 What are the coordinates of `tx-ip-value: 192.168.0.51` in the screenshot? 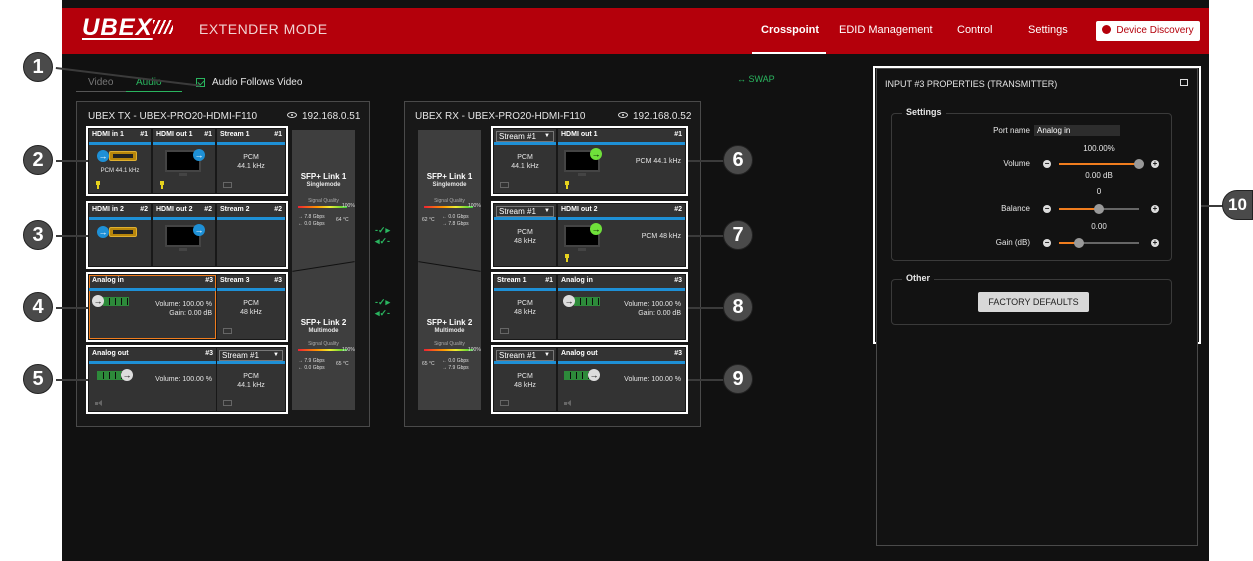 It's located at (331, 116).